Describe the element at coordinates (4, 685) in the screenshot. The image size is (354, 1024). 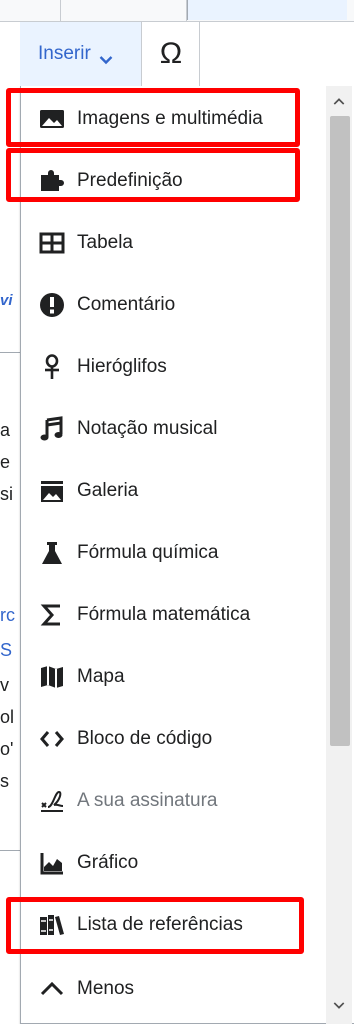
I see `background-text: v` at that location.